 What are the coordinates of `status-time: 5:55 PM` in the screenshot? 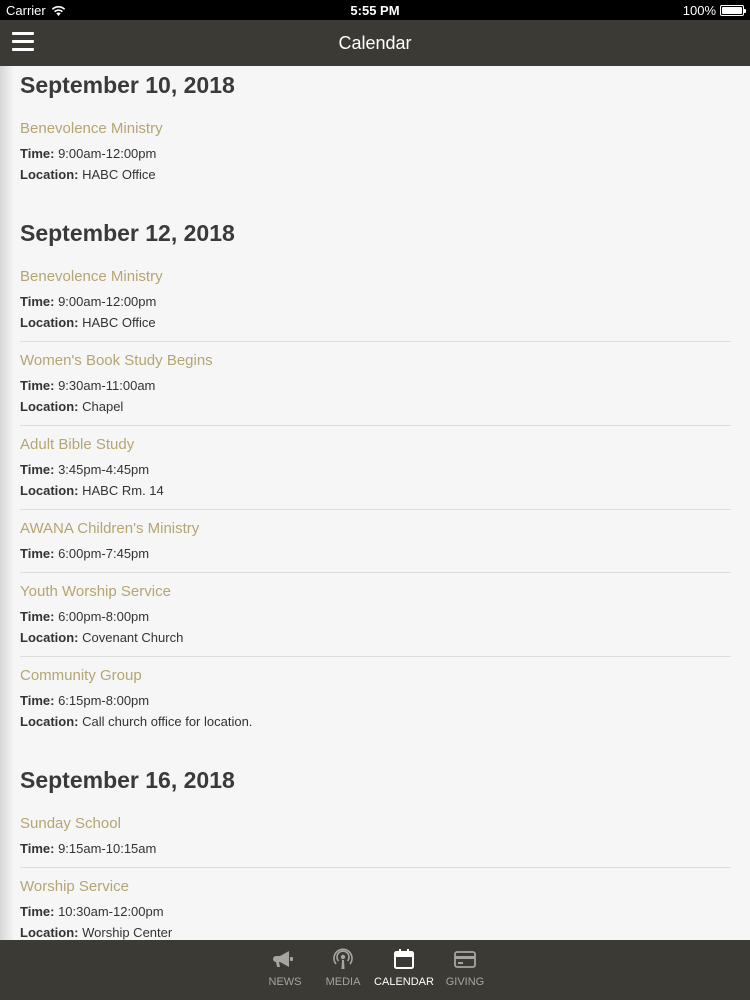 It's located at (375, 10).